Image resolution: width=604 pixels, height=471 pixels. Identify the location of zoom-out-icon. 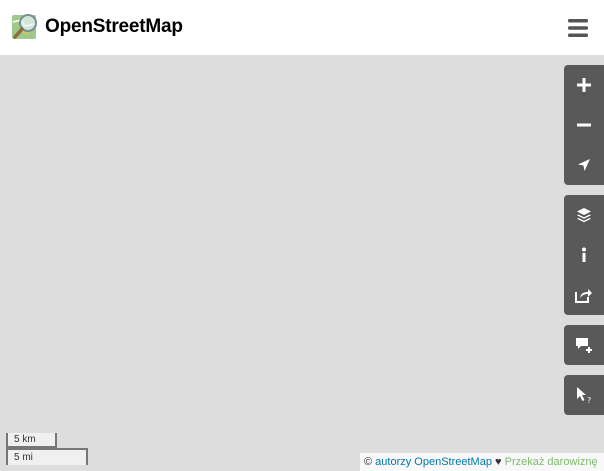
(584, 125).